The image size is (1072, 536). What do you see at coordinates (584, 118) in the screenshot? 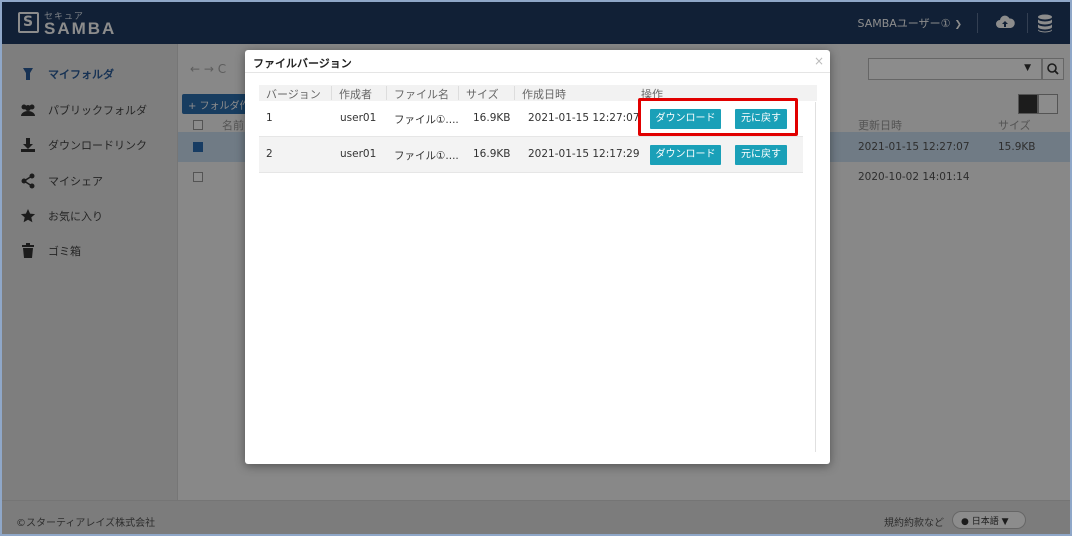
I see `created-cell: 2021-01-15 12:27:07` at bounding box center [584, 118].